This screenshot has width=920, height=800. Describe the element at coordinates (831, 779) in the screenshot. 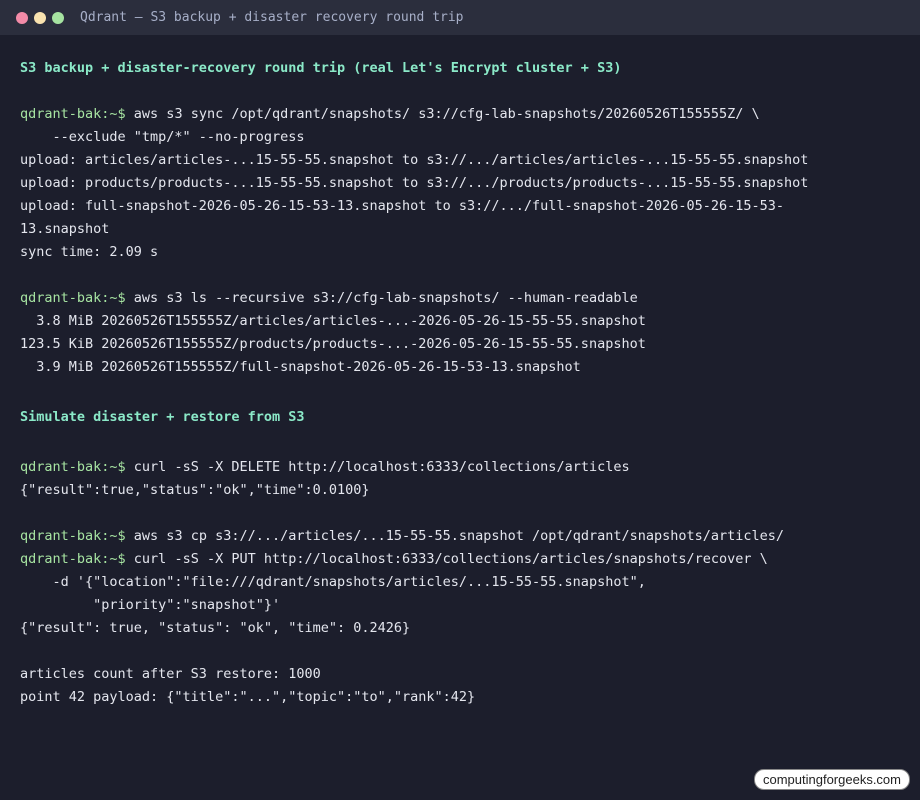

I see `watermark-badge: computingforgeeks.com` at that location.